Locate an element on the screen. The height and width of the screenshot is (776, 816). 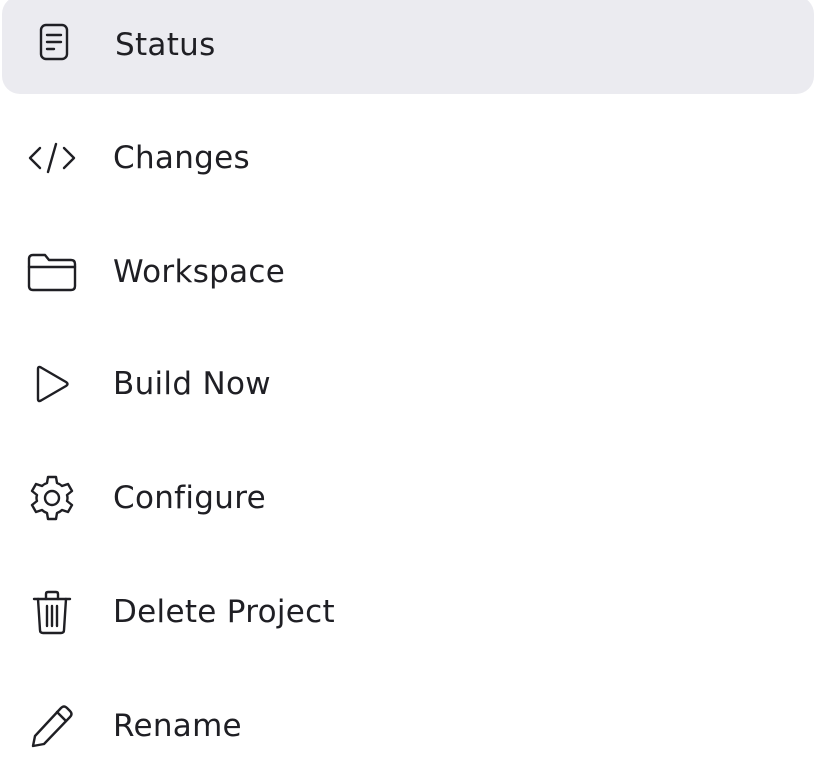
folder-icon is located at coordinates (52, 272).